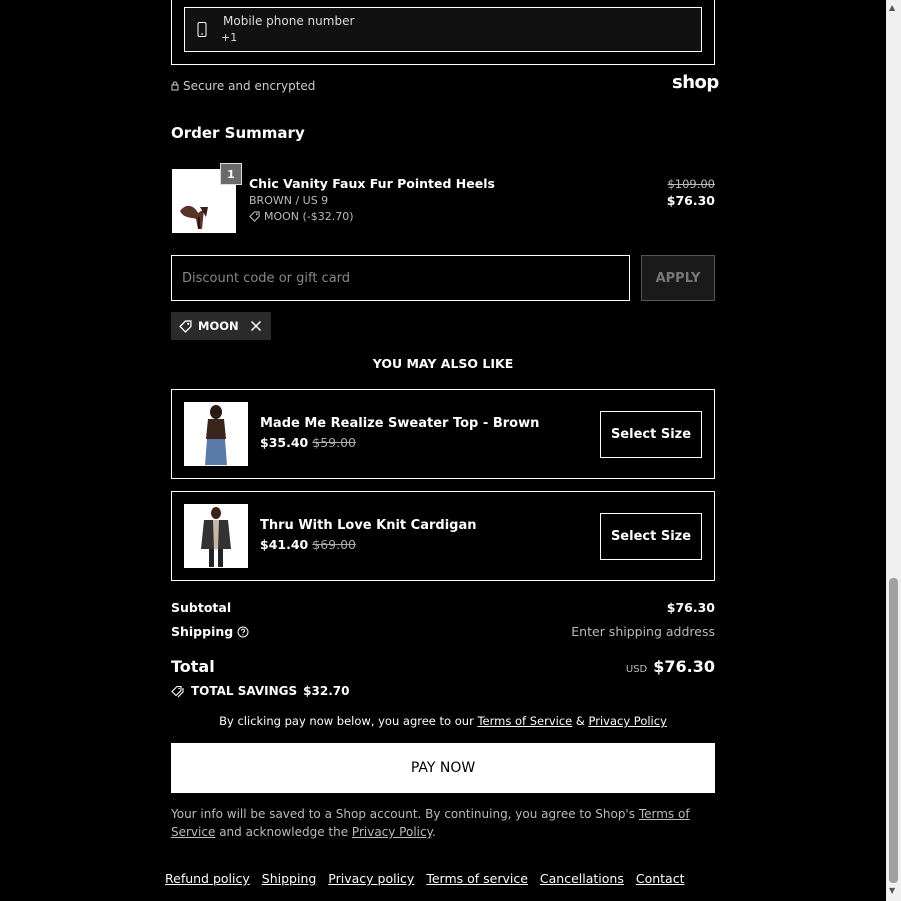 This screenshot has height=901, width=901. What do you see at coordinates (628, 721) in the screenshot?
I see `privacy-policy-link: Privacy Policy` at bounding box center [628, 721].